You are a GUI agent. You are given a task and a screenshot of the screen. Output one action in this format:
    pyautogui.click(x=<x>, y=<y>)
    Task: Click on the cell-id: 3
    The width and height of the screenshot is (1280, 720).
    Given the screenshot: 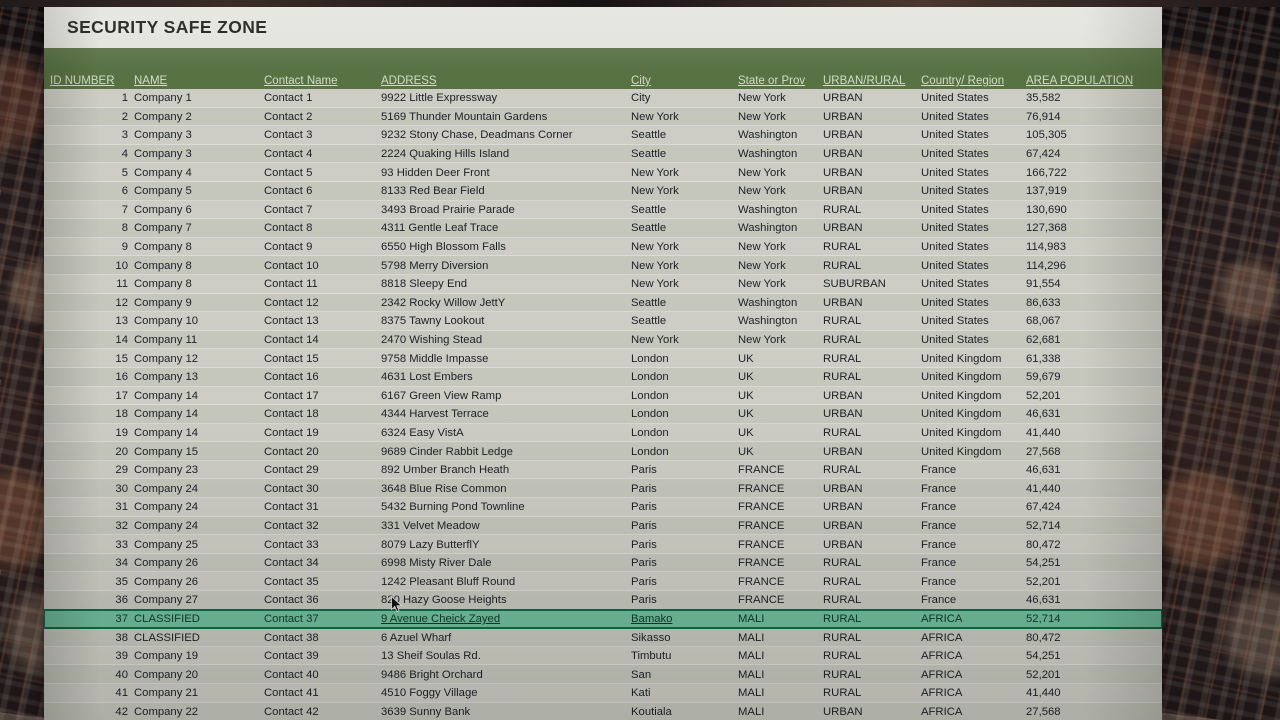 What is the action you would take?
    pyautogui.click(x=88, y=135)
    